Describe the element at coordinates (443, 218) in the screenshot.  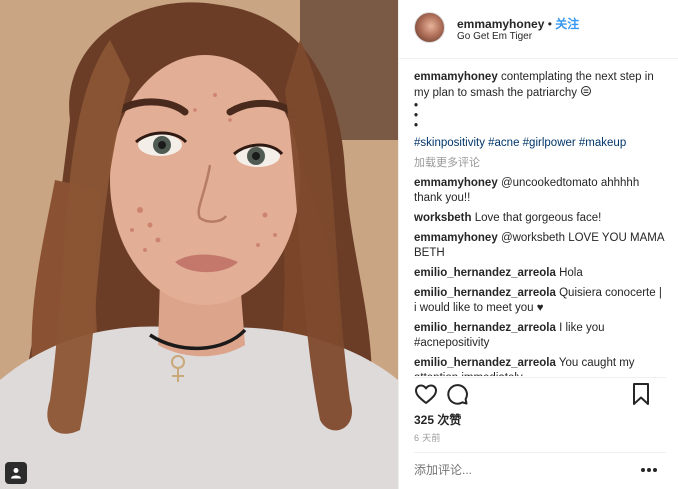
I see `comment-username: worksbeth` at that location.